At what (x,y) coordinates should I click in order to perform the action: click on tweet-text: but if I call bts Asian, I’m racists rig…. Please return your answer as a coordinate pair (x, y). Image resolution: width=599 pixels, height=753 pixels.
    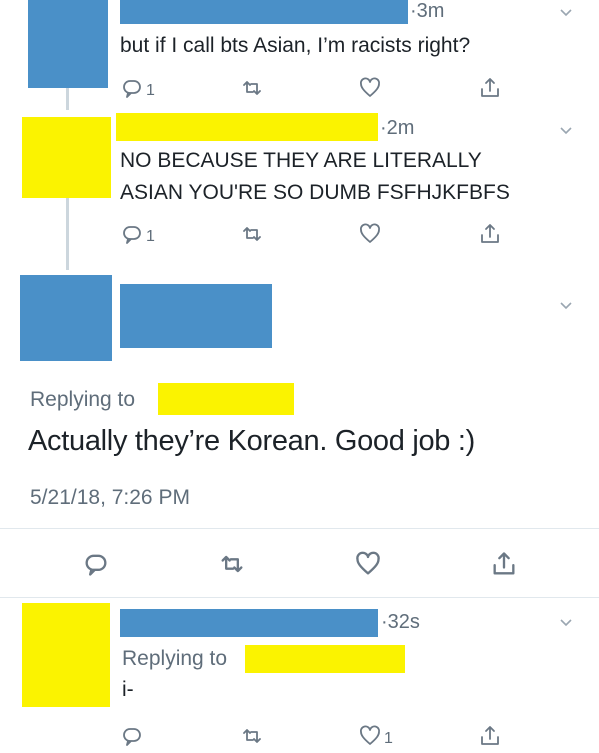
    Looking at the image, I should click on (295, 45).